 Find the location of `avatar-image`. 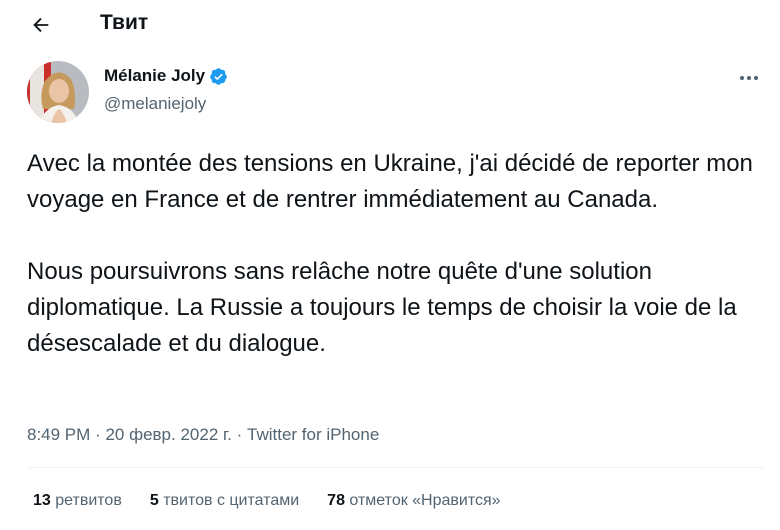

avatar-image is located at coordinates (58, 92).